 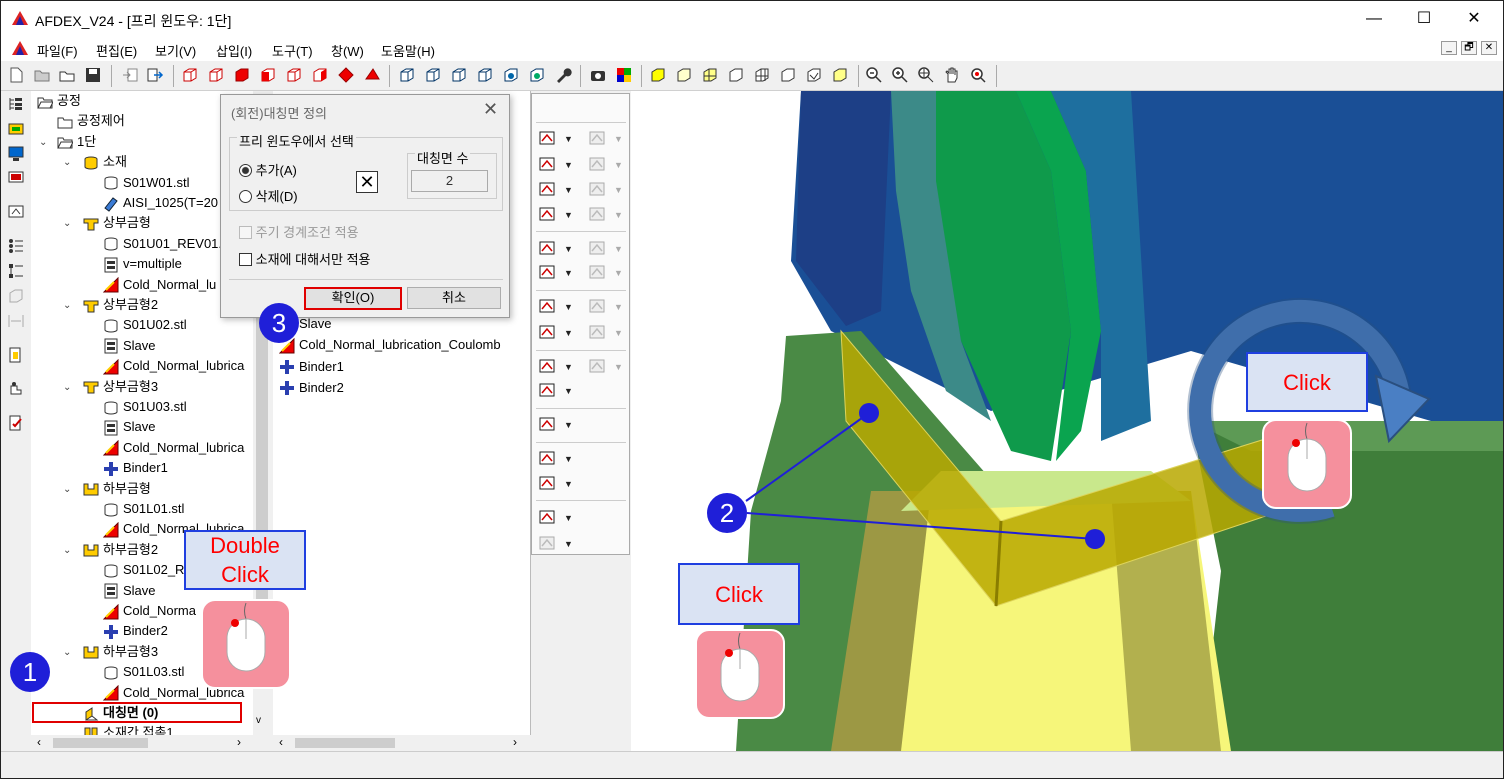 What do you see at coordinates (1307, 382) in the screenshot?
I see `rotate-click-callout: Click` at bounding box center [1307, 382].